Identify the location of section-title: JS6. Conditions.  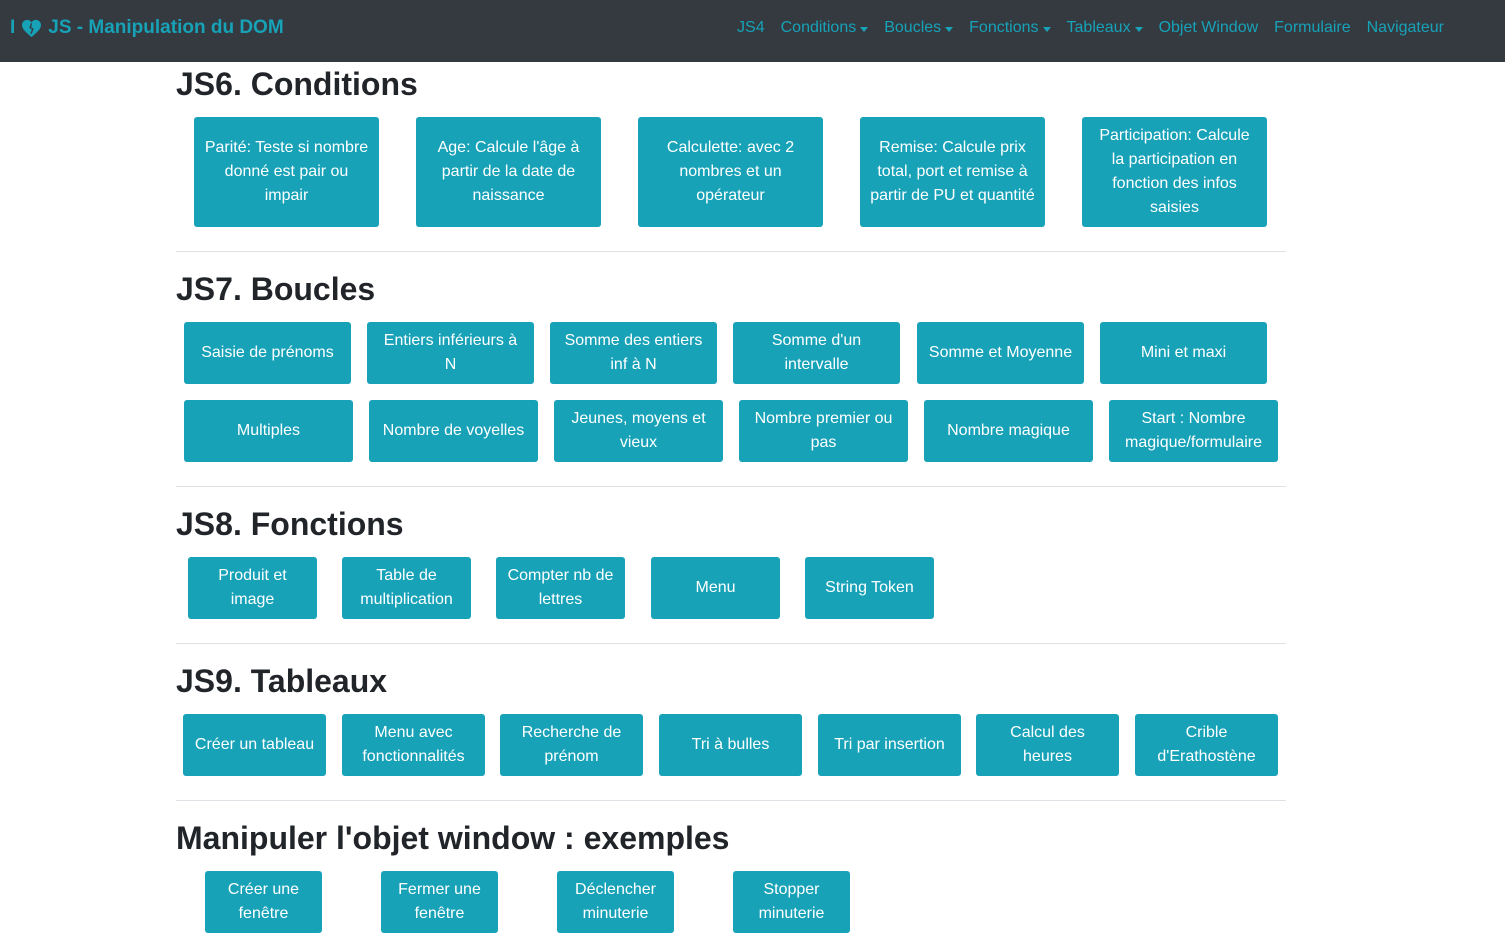
(297, 84).